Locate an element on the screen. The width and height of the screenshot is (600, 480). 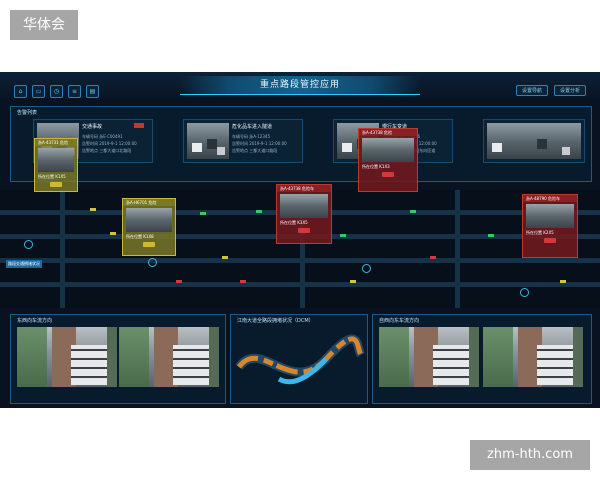
map-label: 路段交通拥堵状况 is located at coordinates (24, 264).